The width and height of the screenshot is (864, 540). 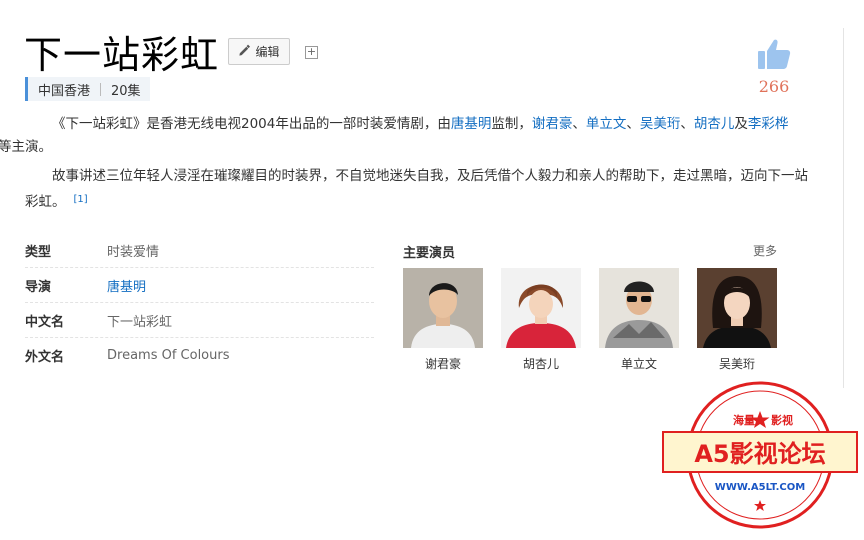 What do you see at coordinates (126, 91) in the screenshot?
I see `tag-episodes: 20集` at bounding box center [126, 91].